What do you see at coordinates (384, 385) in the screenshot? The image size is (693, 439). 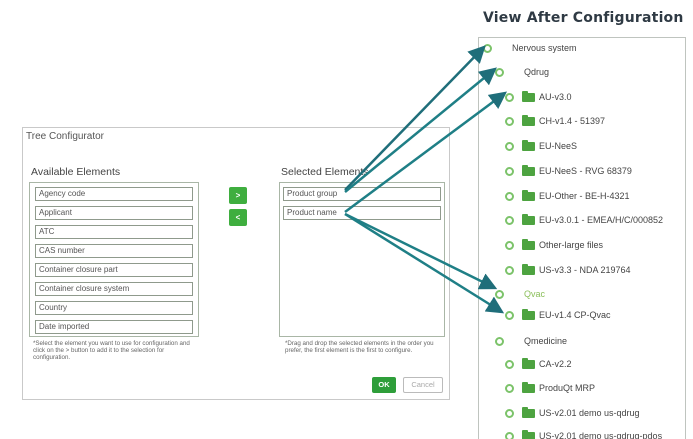 I see `ok-button: OK` at bounding box center [384, 385].